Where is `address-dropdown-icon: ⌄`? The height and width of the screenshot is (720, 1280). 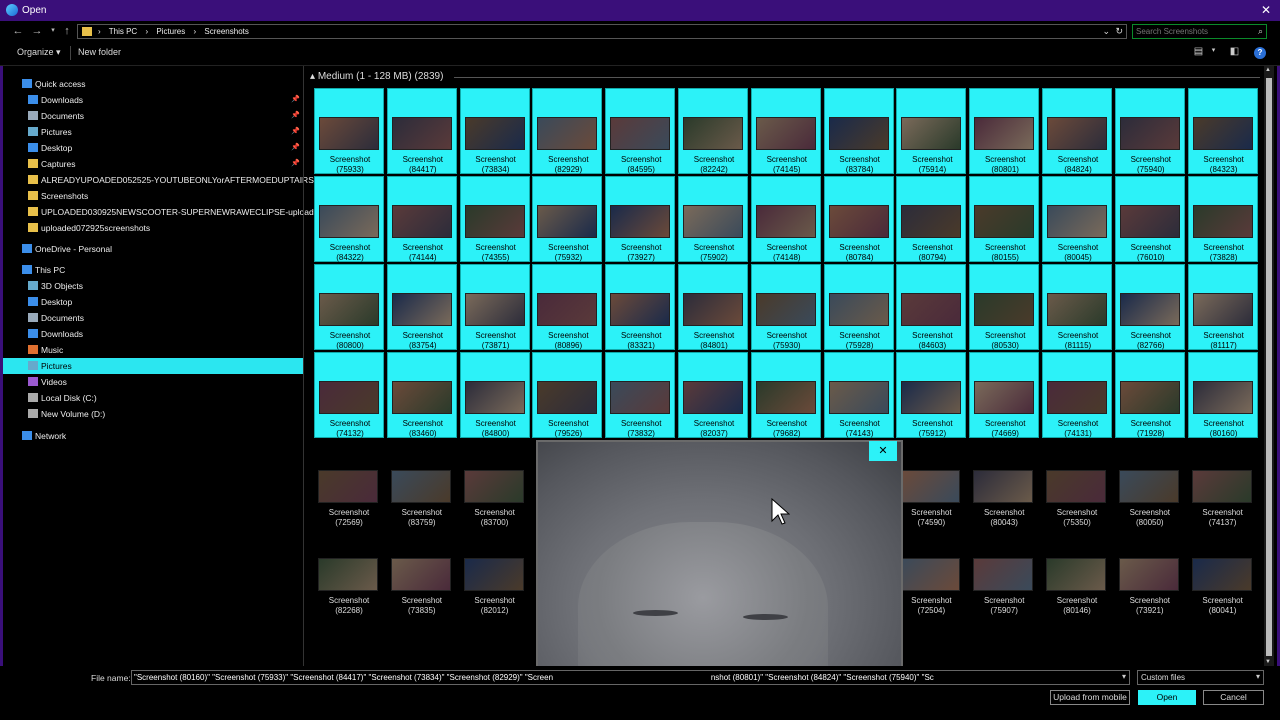 address-dropdown-icon: ⌄ is located at coordinates (1106, 31).